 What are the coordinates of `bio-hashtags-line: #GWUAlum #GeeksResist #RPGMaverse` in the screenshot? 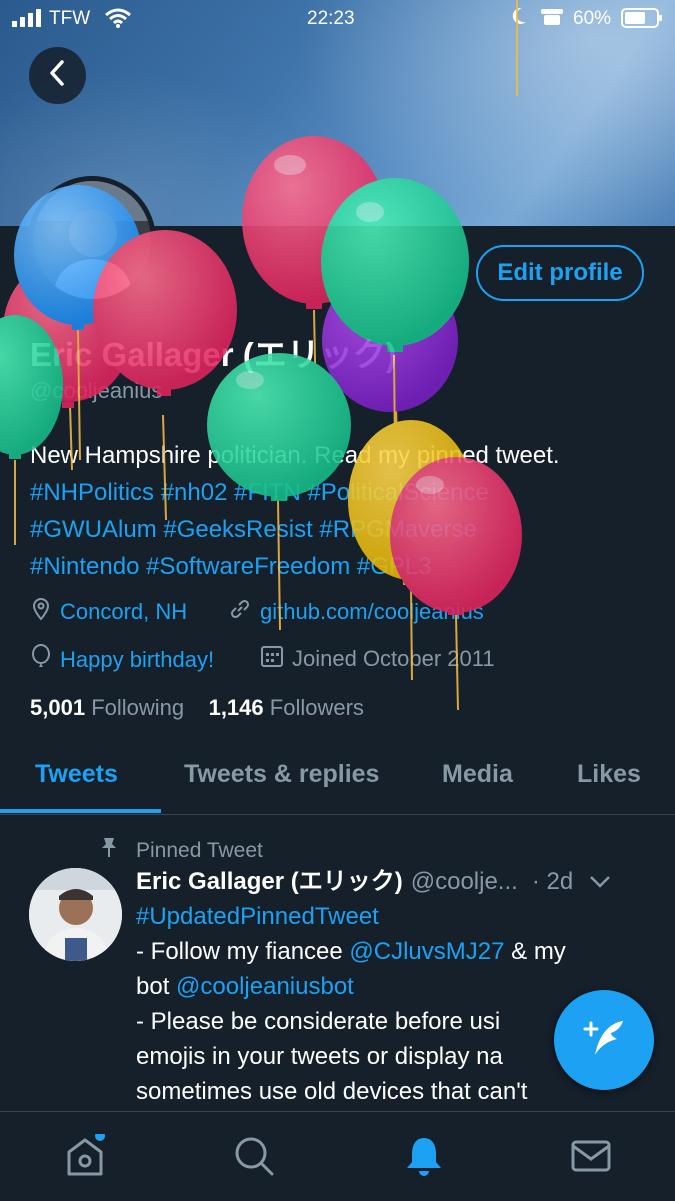 It's located at (340, 529).